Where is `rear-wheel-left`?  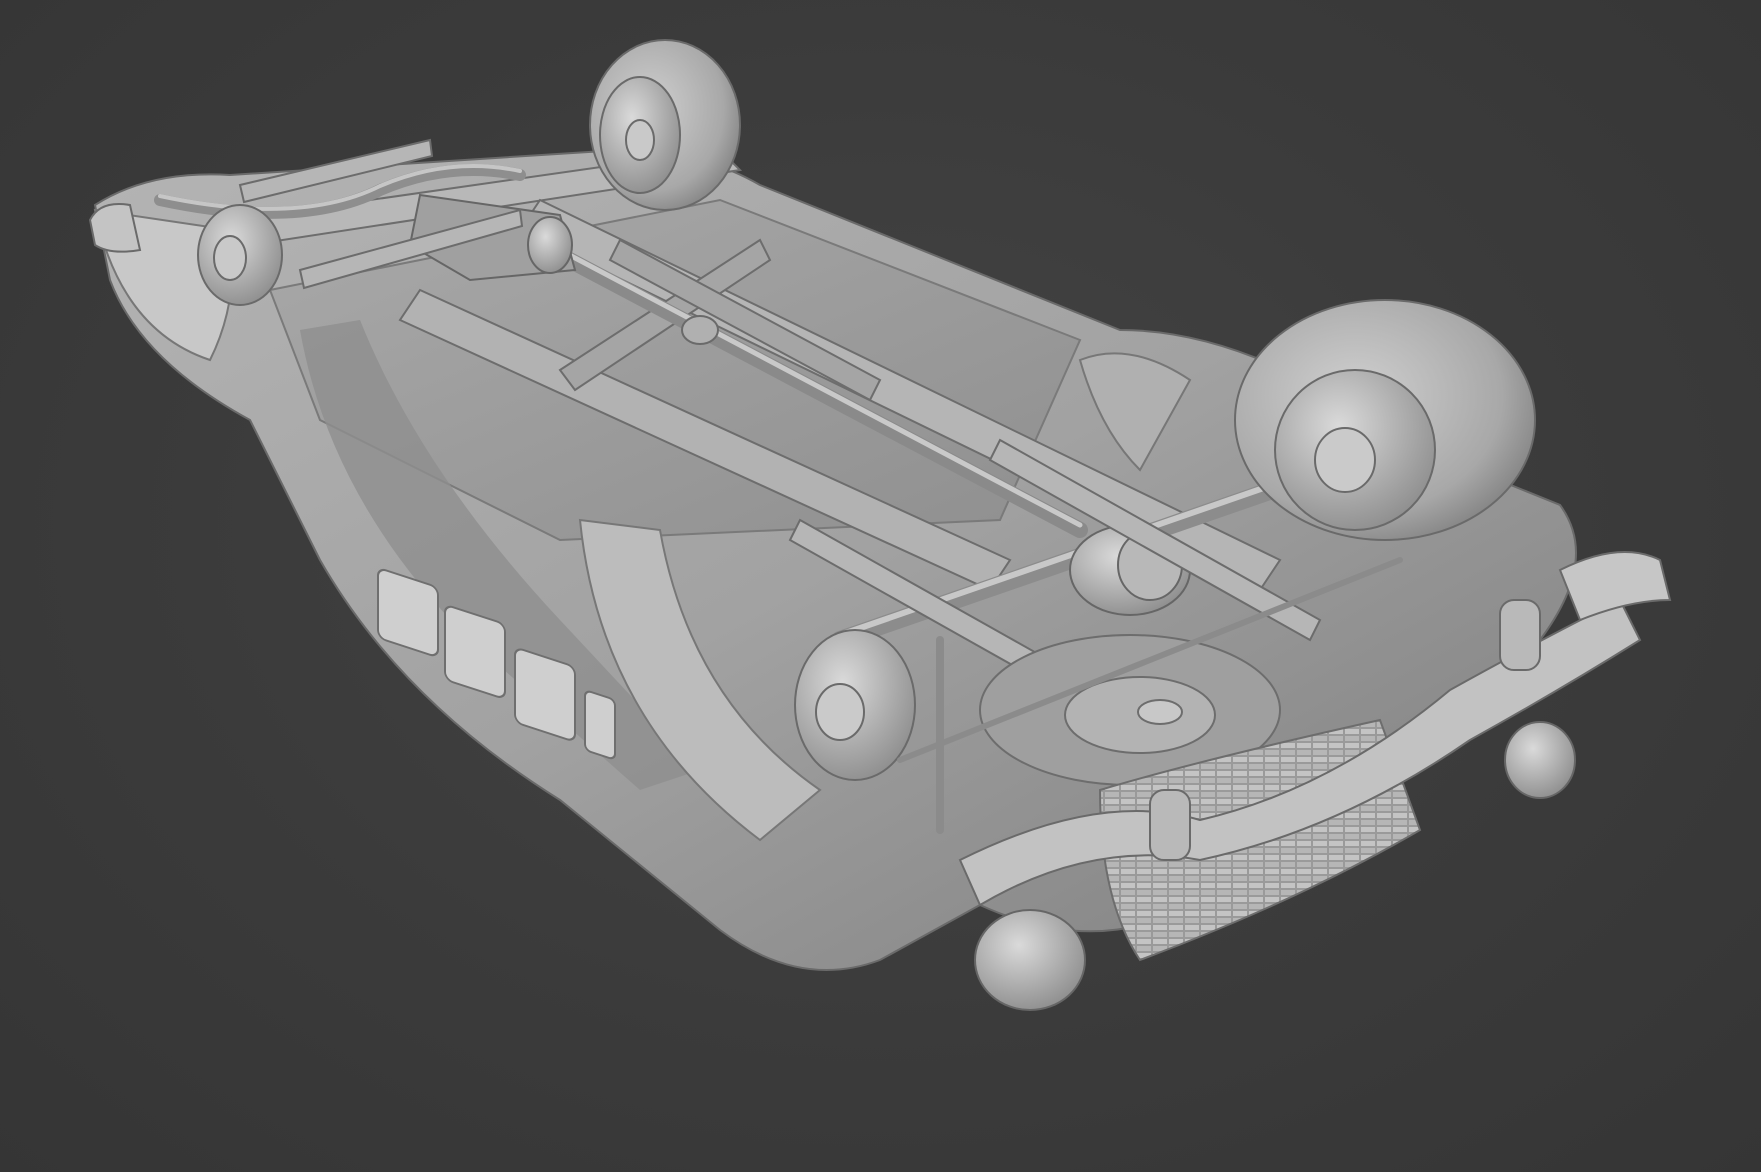 rear-wheel-left is located at coordinates (665, 125).